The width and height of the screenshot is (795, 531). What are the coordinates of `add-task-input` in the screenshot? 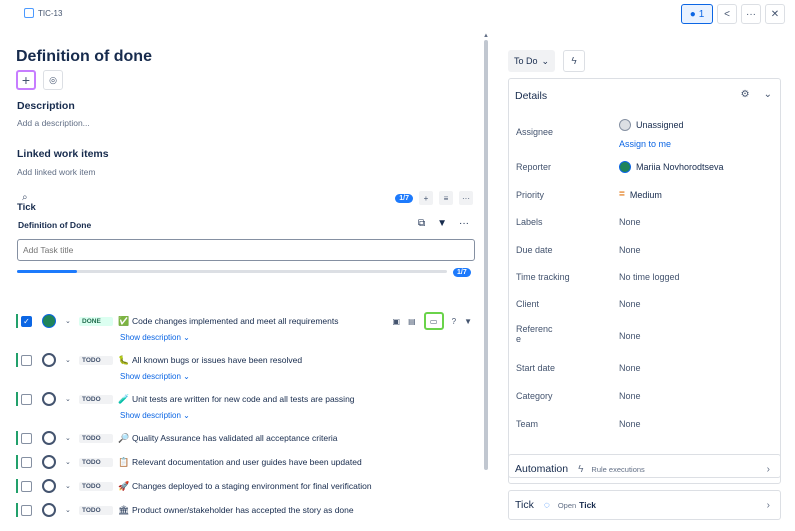 It's located at (246, 250).